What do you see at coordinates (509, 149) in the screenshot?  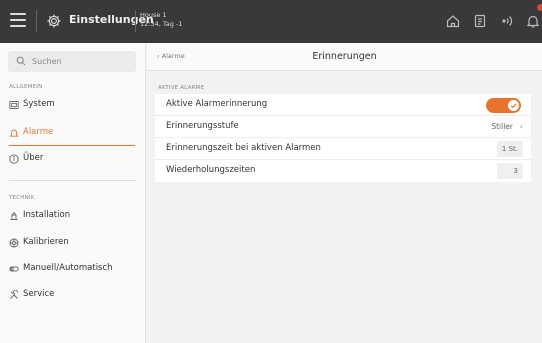 I see `setting-value-field: 1 St.` at bounding box center [509, 149].